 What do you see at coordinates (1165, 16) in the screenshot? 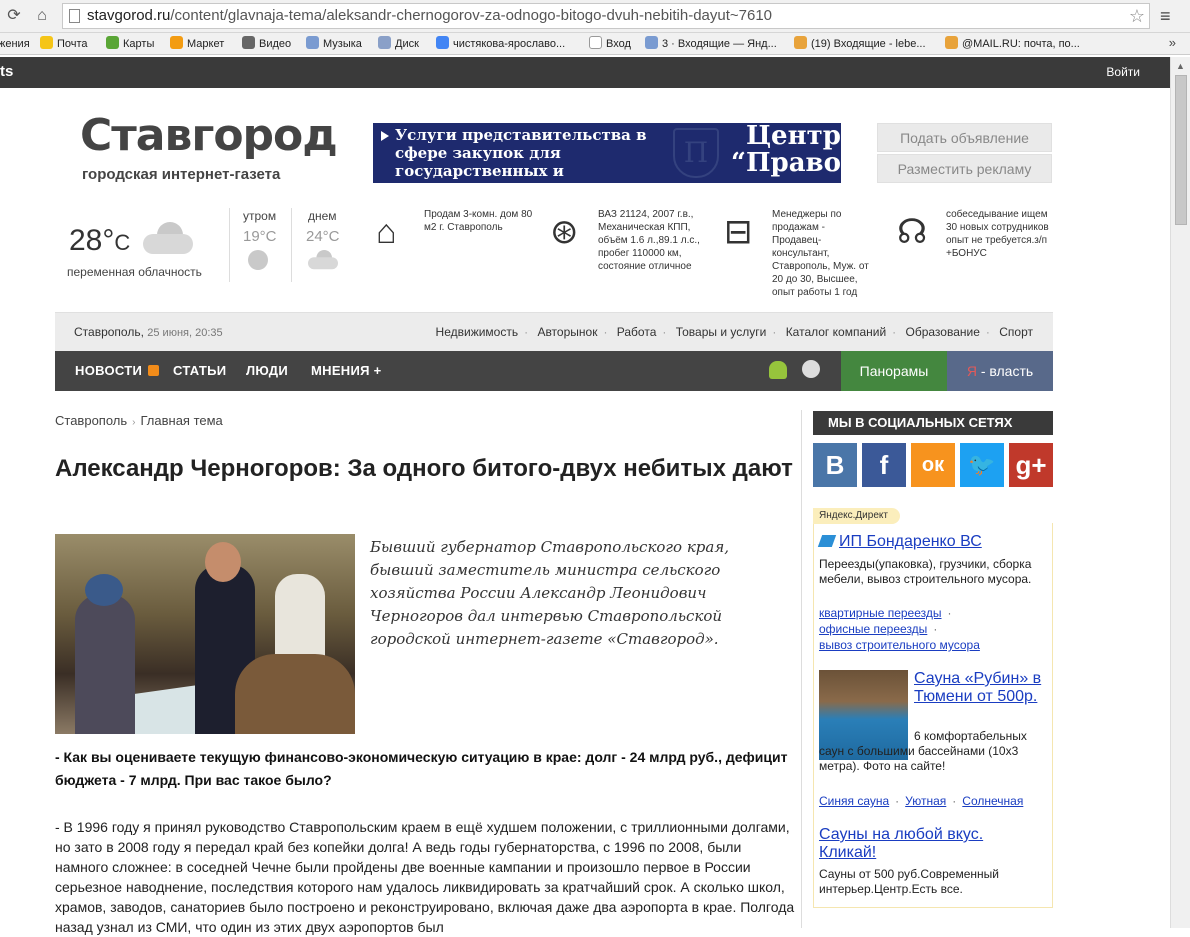
I see `menu-icon: ≡` at bounding box center [1165, 16].